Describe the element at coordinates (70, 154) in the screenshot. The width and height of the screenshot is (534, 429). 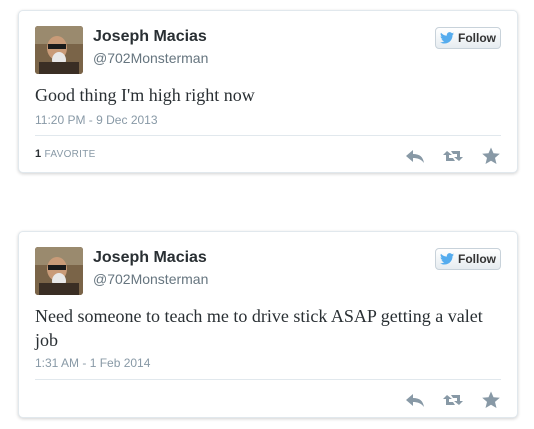
I see `favorite-count-label: FAVORITE` at that location.